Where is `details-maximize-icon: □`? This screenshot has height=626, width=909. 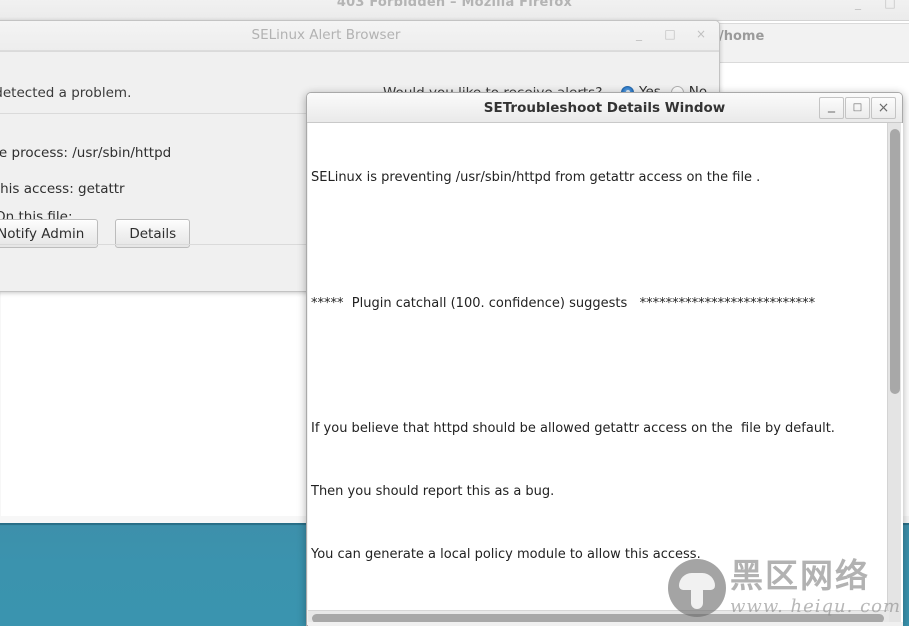
details-maximize-icon: □ is located at coordinates (857, 108).